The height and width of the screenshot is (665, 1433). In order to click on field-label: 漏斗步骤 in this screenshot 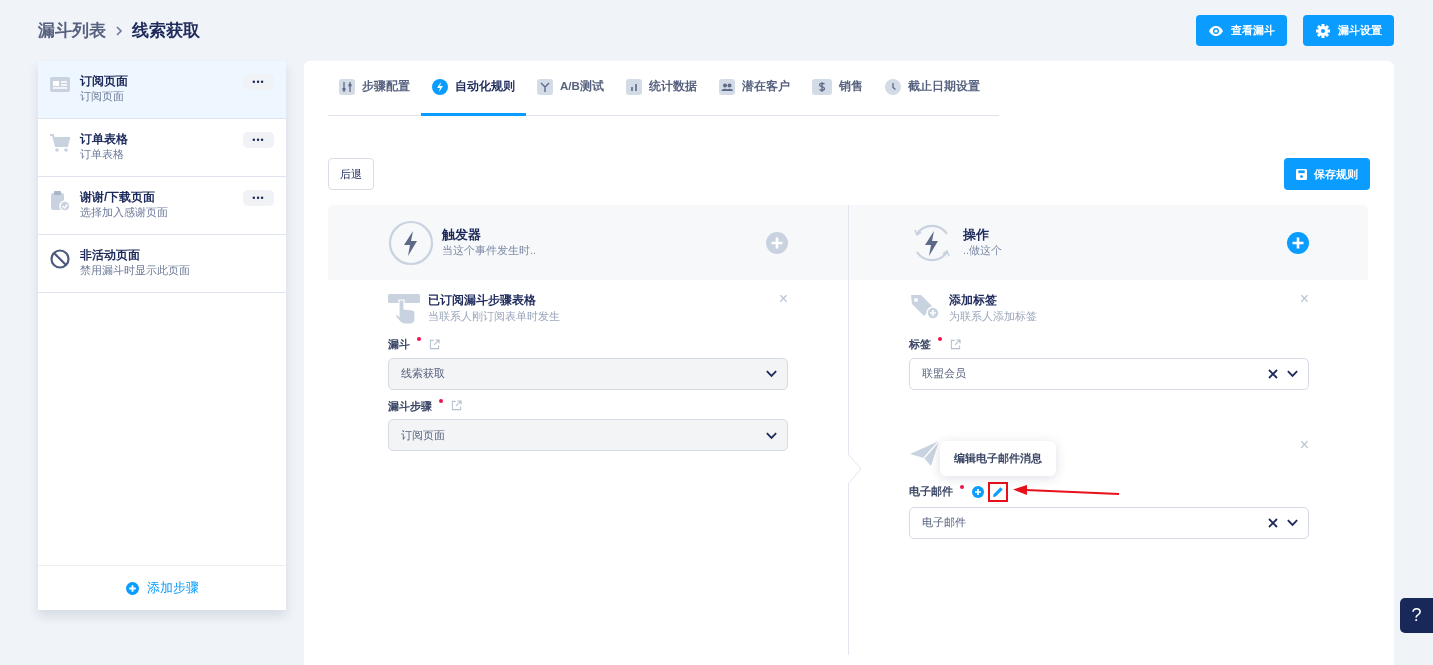, I will do `click(410, 406)`.